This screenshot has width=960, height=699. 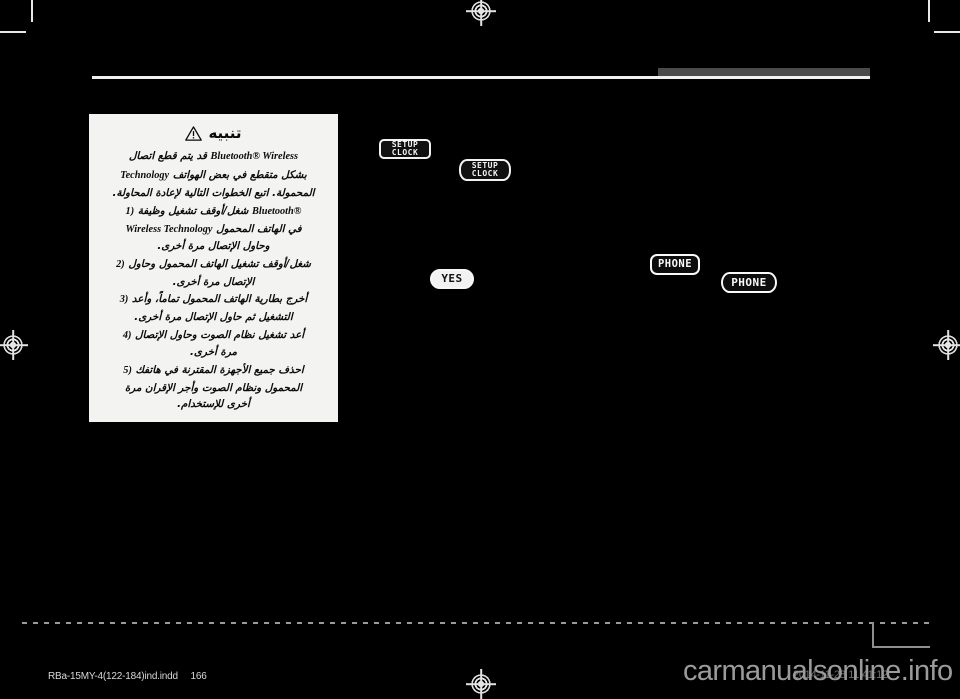 What do you see at coordinates (259, 228) in the screenshot?
I see `caution-step-1-arabic-2: في الهاتف المحمول` at bounding box center [259, 228].